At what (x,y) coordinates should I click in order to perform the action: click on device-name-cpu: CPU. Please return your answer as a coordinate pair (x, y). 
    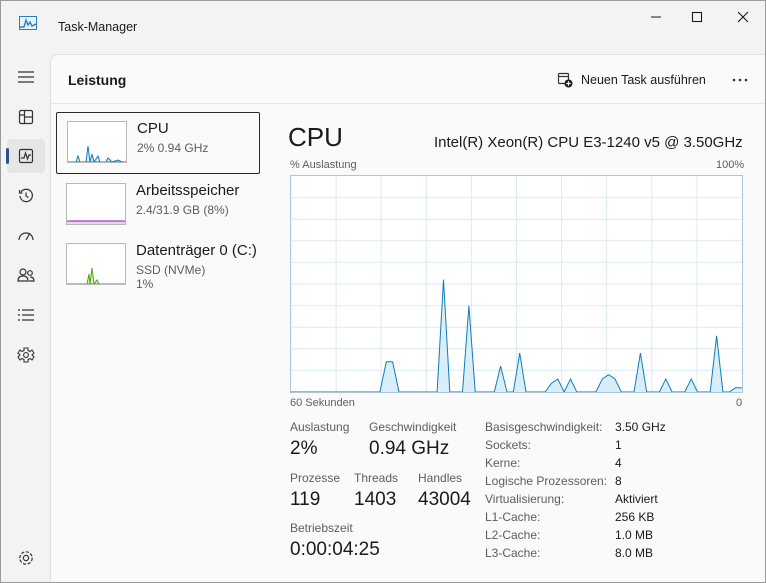
    Looking at the image, I should click on (153, 128).